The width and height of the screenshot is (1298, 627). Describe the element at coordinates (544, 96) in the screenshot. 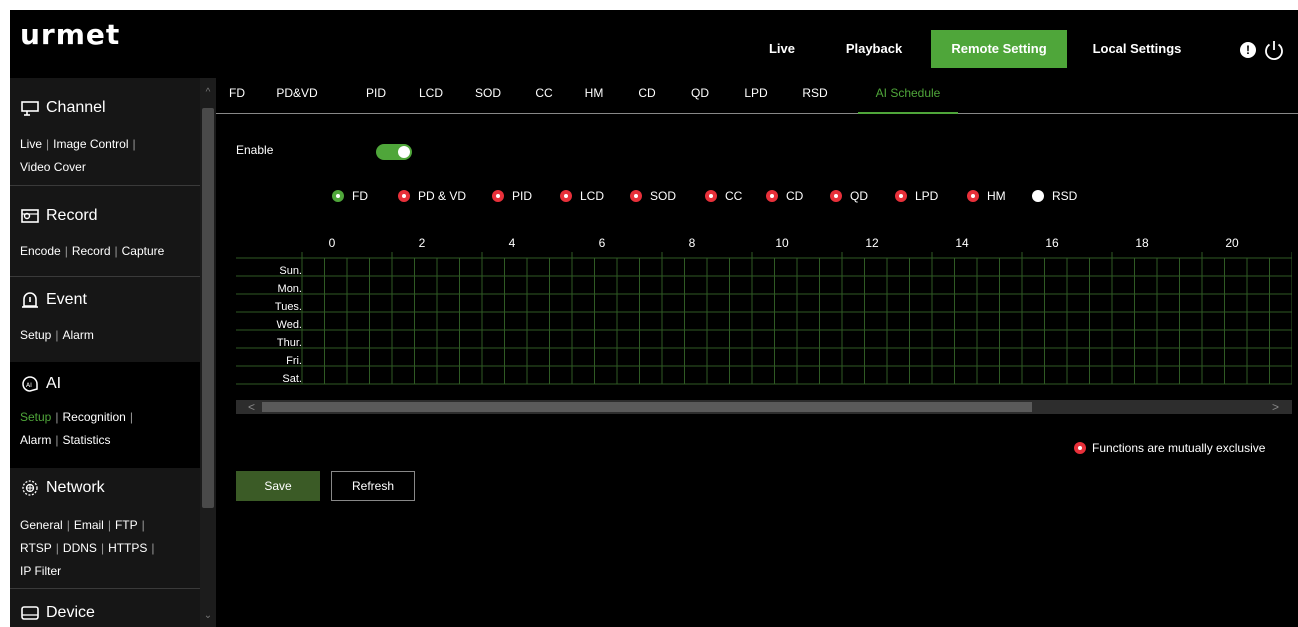

I see `tab-cc: CC` at that location.